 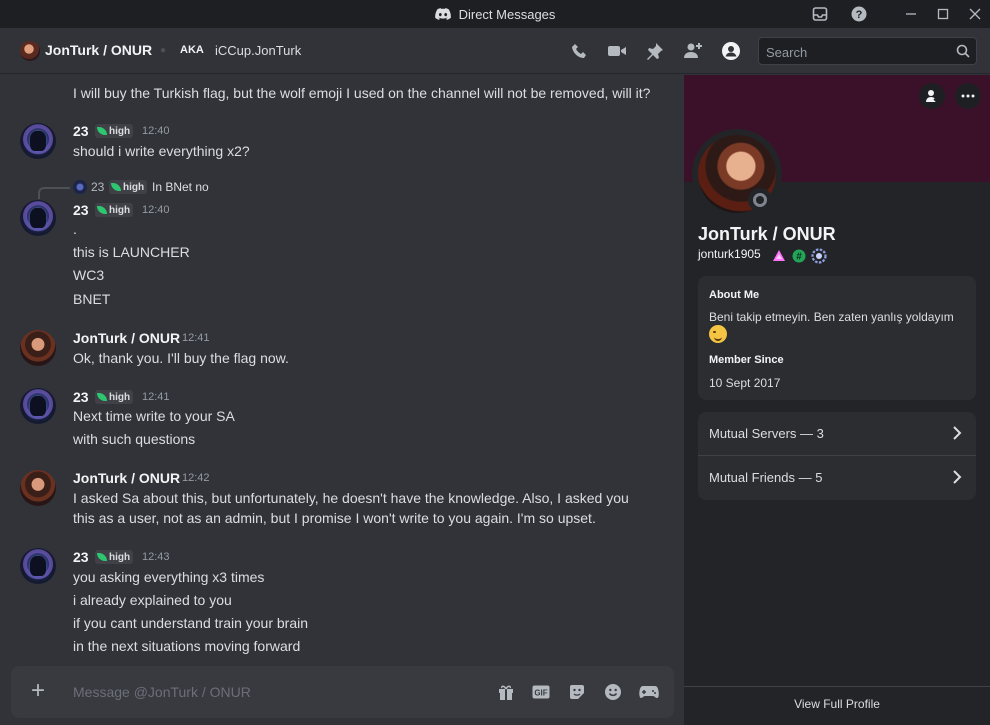 I want to click on sticker-icon, so click(x=577, y=692).